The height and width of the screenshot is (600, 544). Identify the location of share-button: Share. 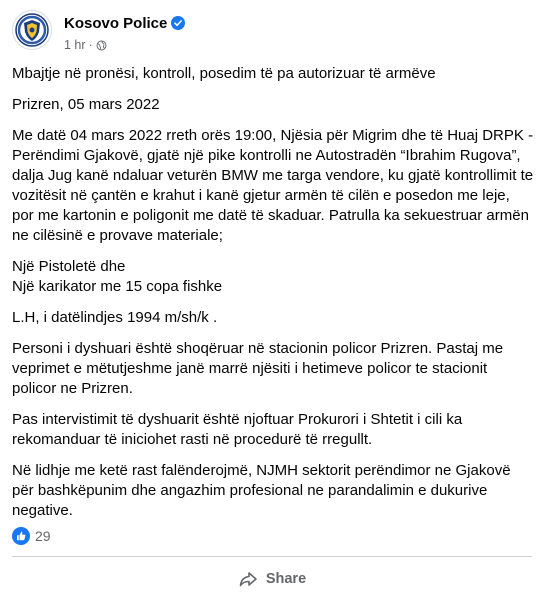
(272, 579).